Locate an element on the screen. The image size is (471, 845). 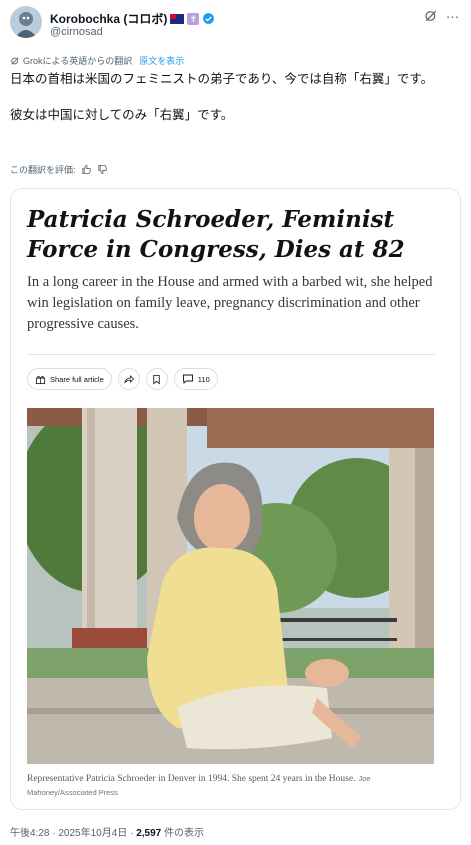
bookmark-button is located at coordinates (156, 379).